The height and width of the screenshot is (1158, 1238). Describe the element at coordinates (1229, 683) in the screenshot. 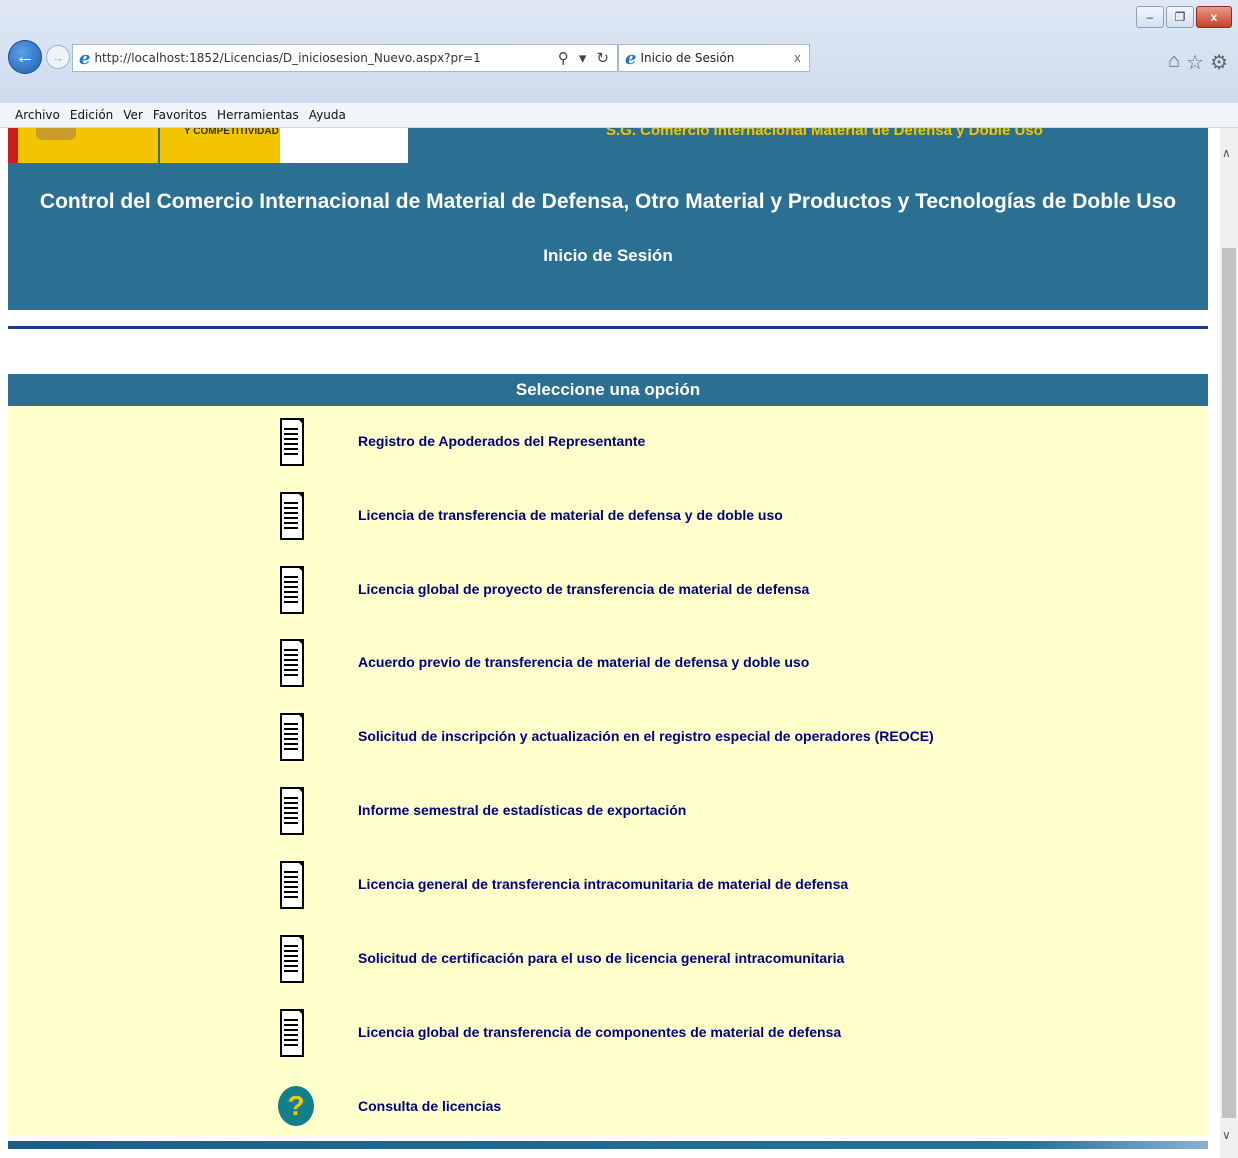

I see `scroll-thumb` at that location.